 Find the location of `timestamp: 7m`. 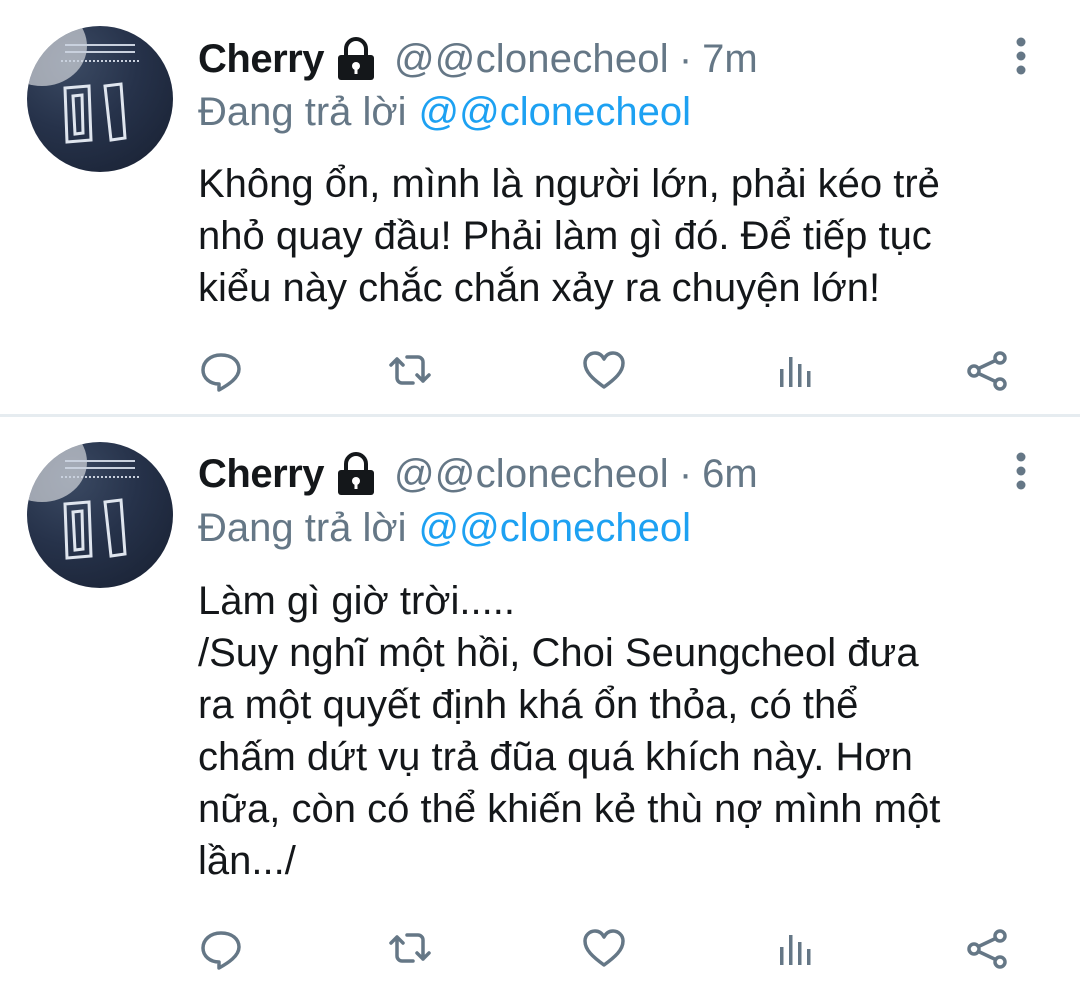

timestamp: 7m is located at coordinates (730, 59).